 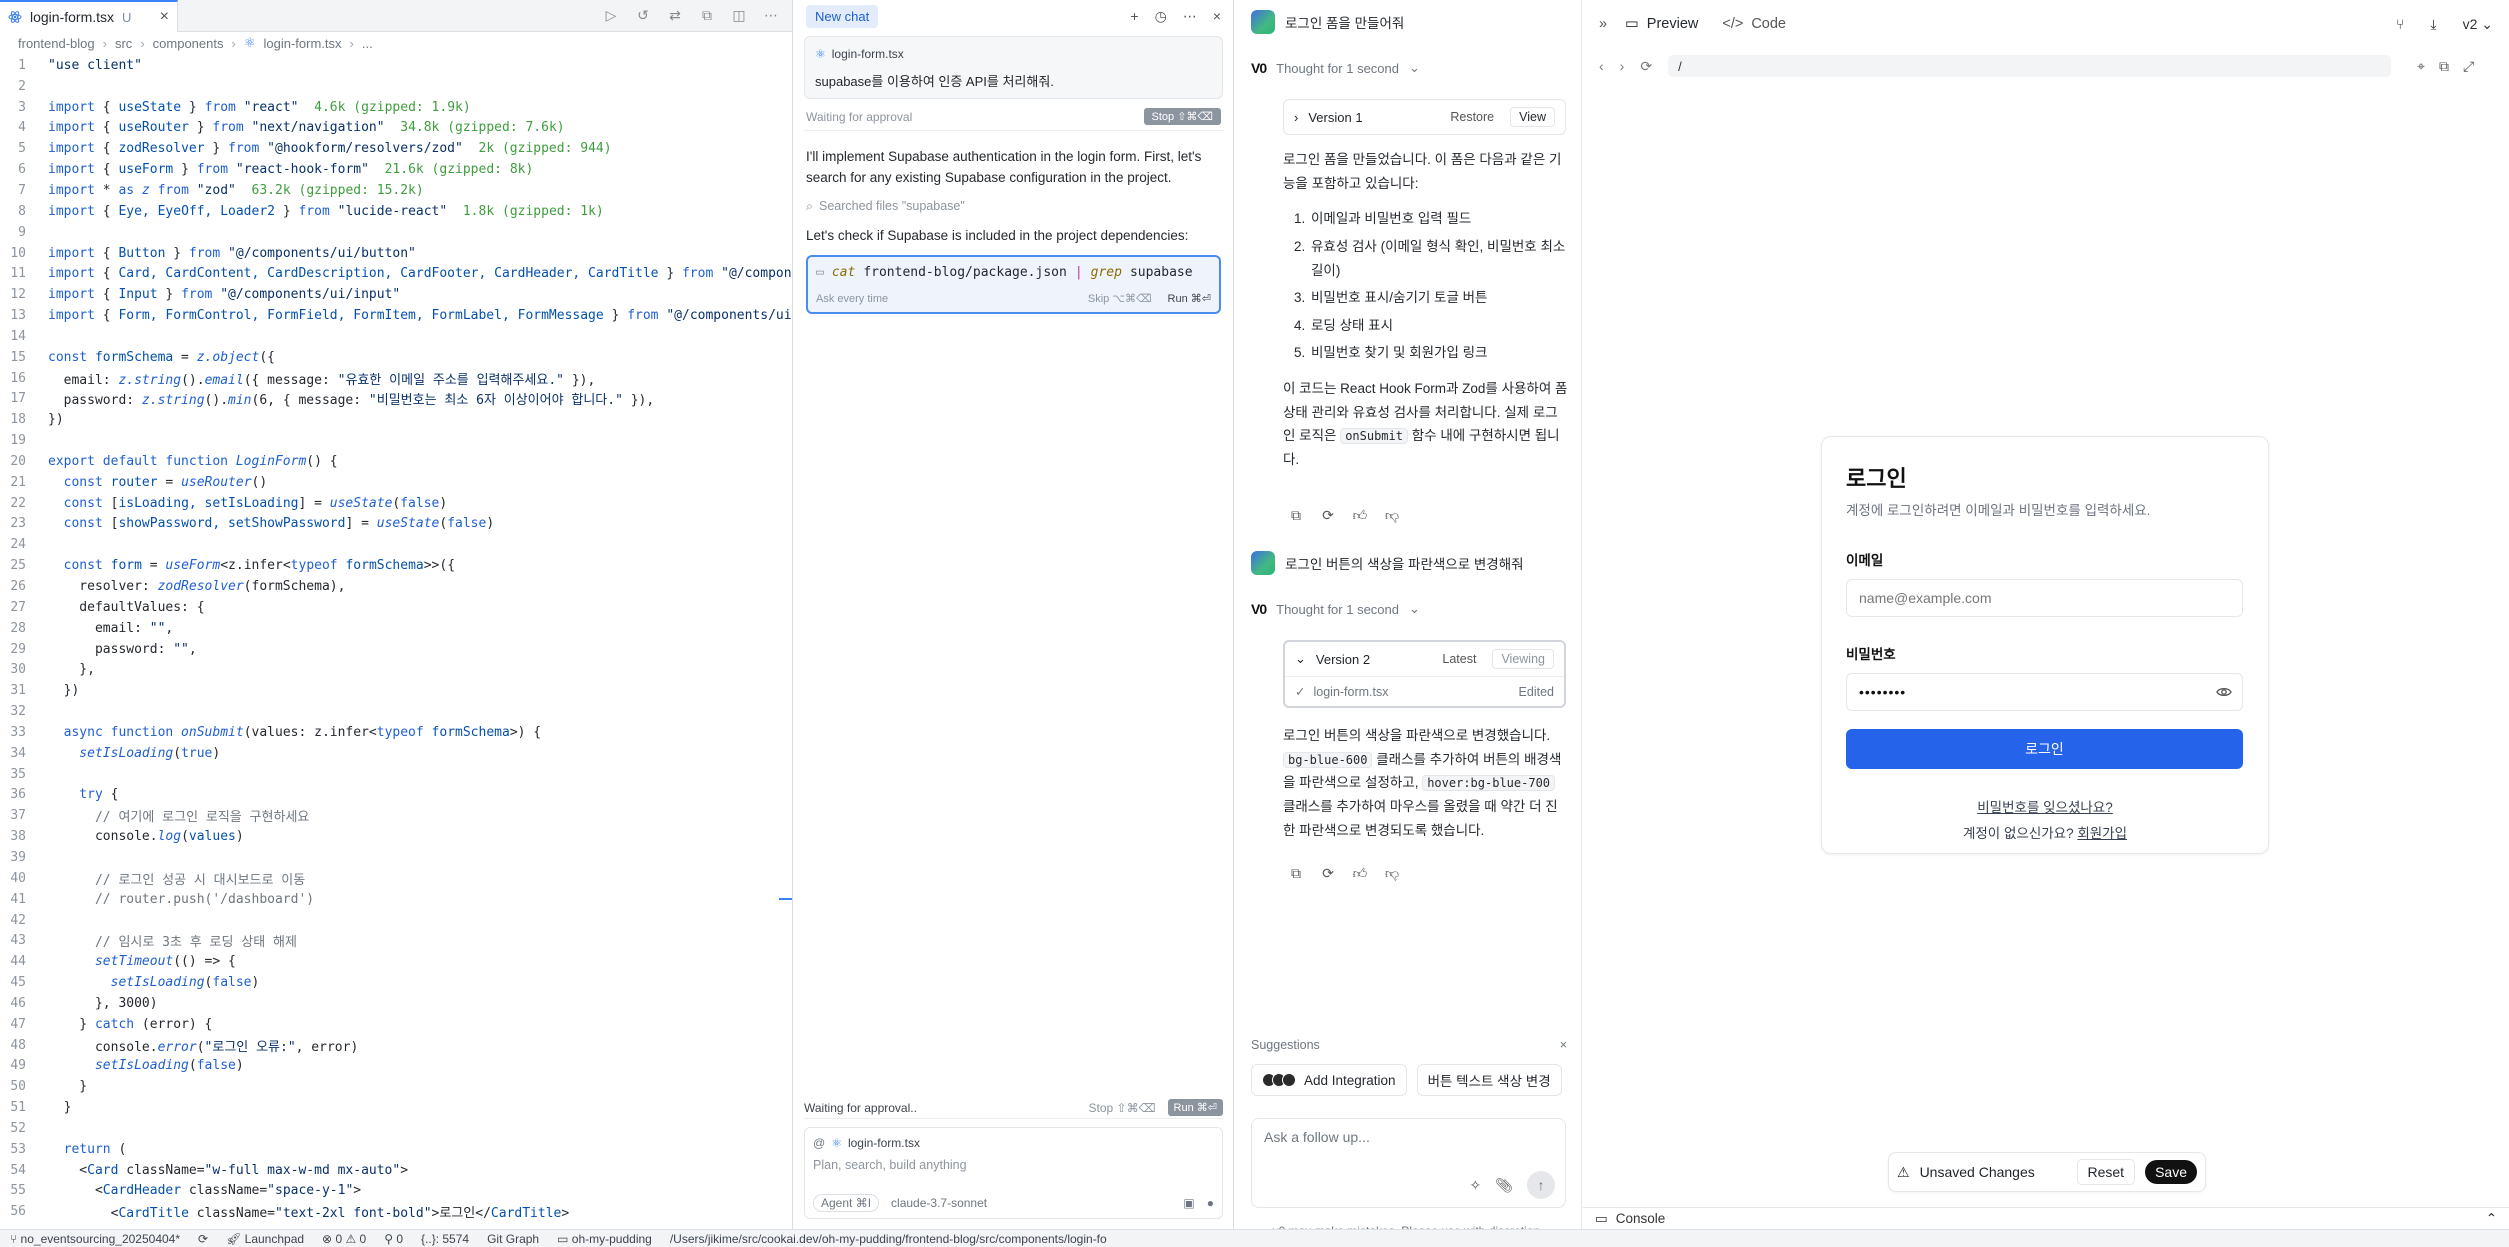 I want to click on code-line: 2, so click(x=396, y=86).